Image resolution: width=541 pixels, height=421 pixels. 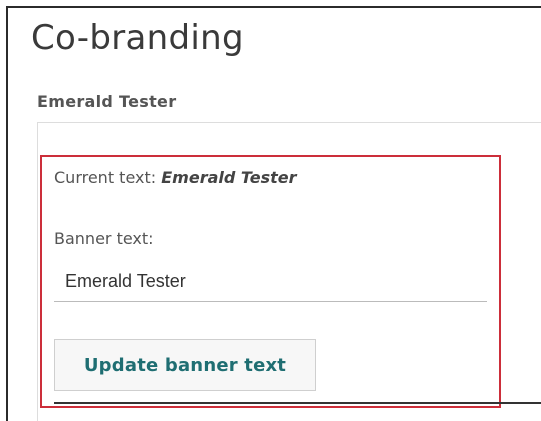 What do you see at coordinates (104, 238) in the screenshot?
I see `banner-text-label: Banner text:` at bounding box center [104, 238].